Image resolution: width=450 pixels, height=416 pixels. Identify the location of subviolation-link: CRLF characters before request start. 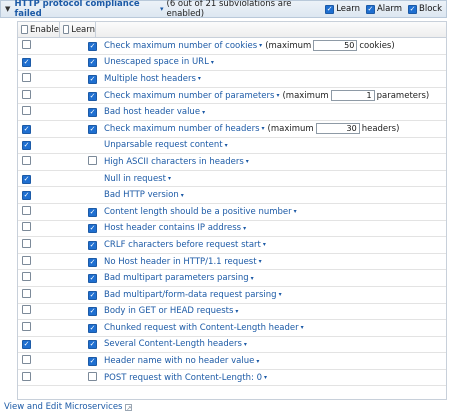
(182, 245).